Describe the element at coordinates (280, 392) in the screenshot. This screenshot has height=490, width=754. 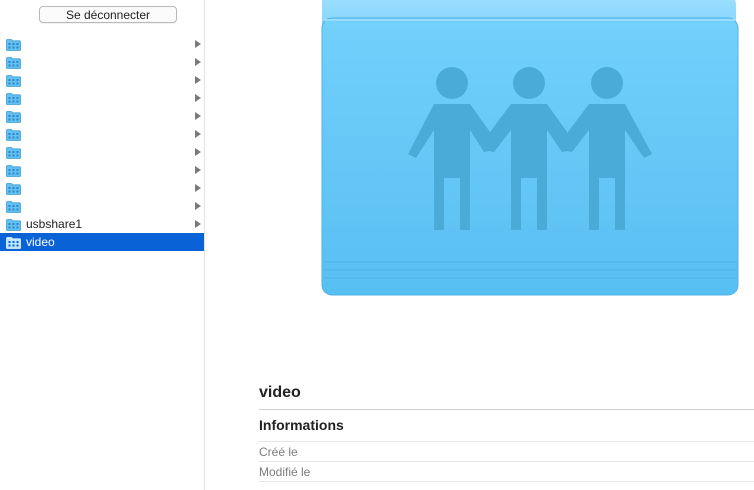
I see `item-name: video` at that location.